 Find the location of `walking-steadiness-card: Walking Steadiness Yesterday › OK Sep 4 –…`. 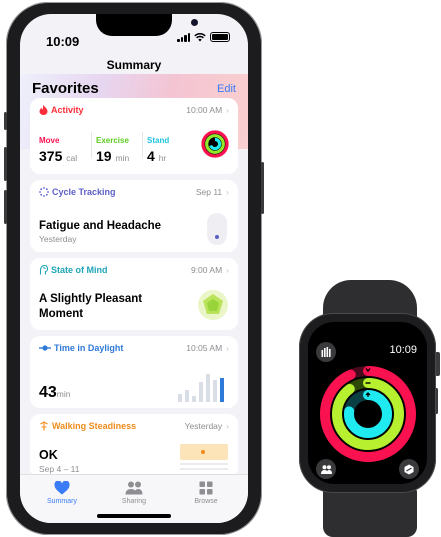

walking-steadiness-card: Walking Steadiness Yesterday › OK Sep 4 –… is located at coordinates (134, 446).